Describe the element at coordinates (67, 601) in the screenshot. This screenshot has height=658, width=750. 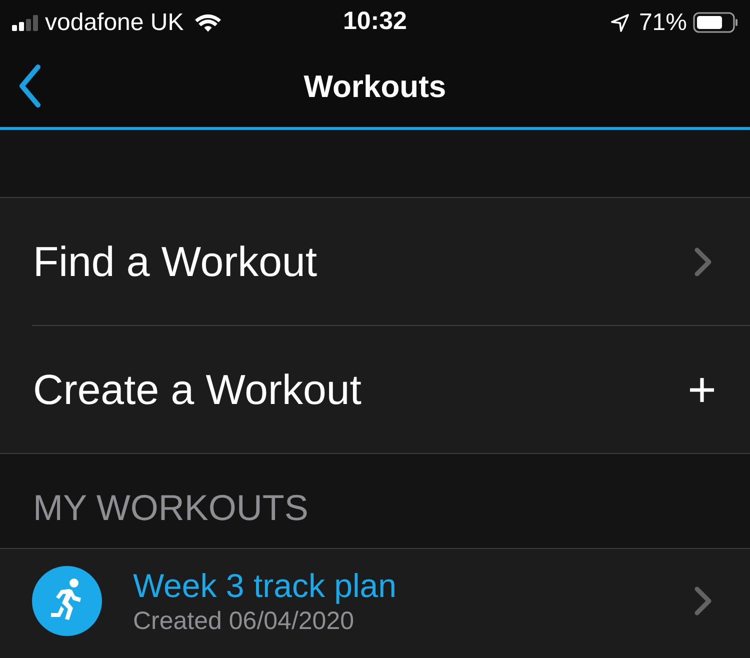
I see `runner-icon` at that location.